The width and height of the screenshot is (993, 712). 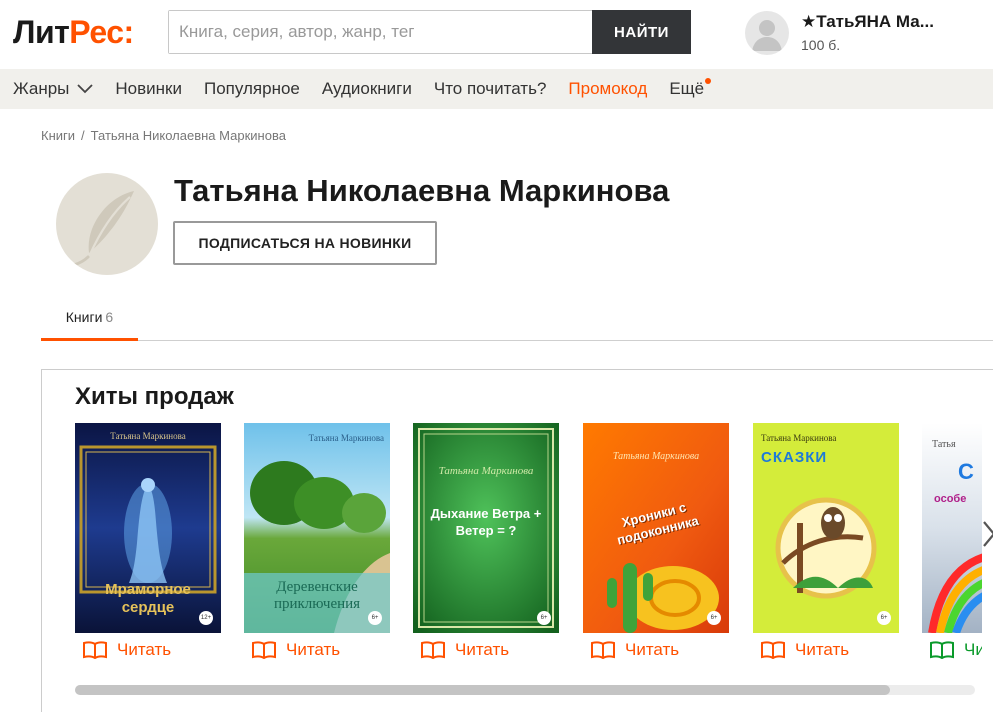 What do you see at coordinates (206, 618) in the screenshot?
I see `age-badge: 12+` at bounding box center [206, 618].